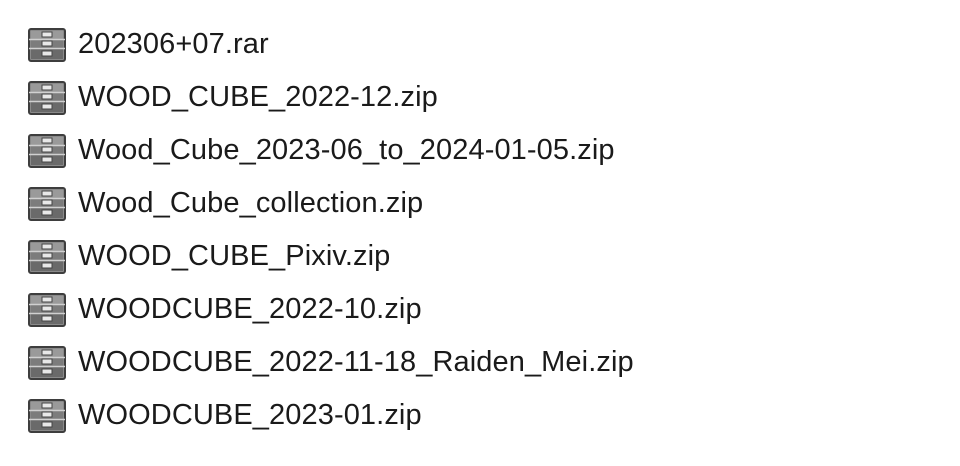 This screenshot has width=960, height=466. What do you see at coordinates (476, 44) in the screenshot?
I see `file-item: 202306+07.rar` at bounding box center [476, 44].